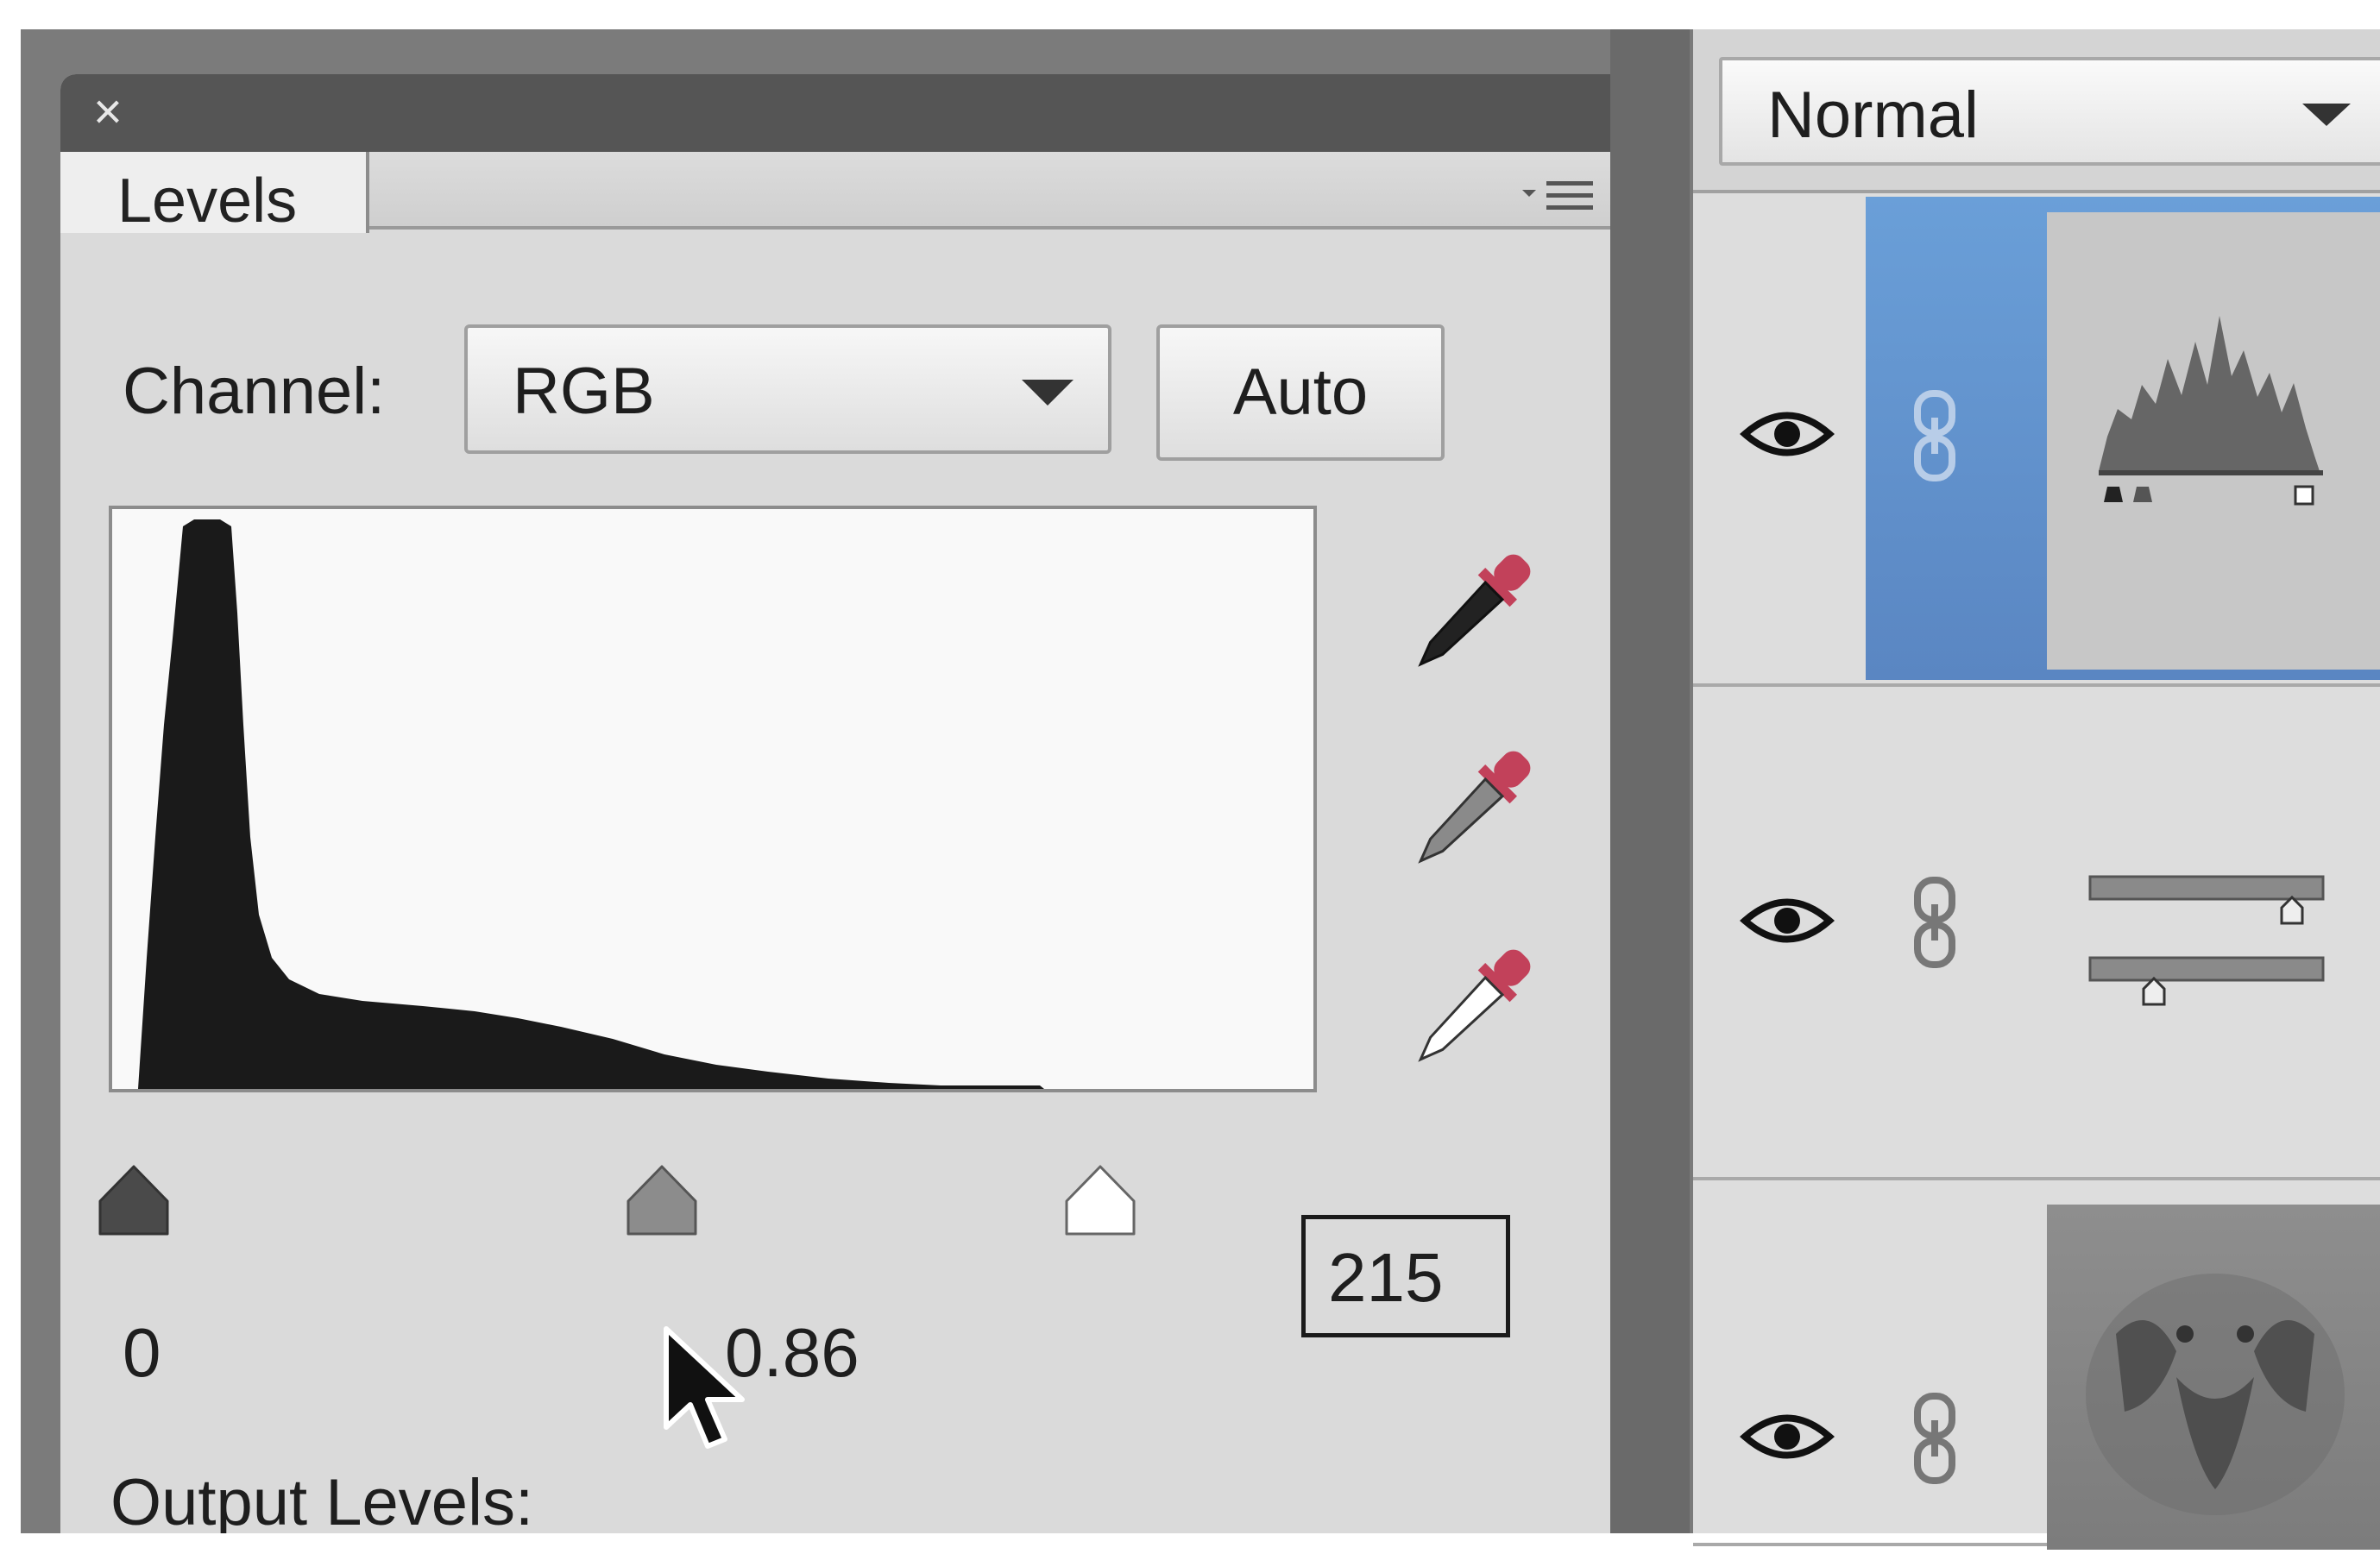  Describe the element at coordinates (788, 389) in the screenshot. I see `channel-select: RGB` at that location.